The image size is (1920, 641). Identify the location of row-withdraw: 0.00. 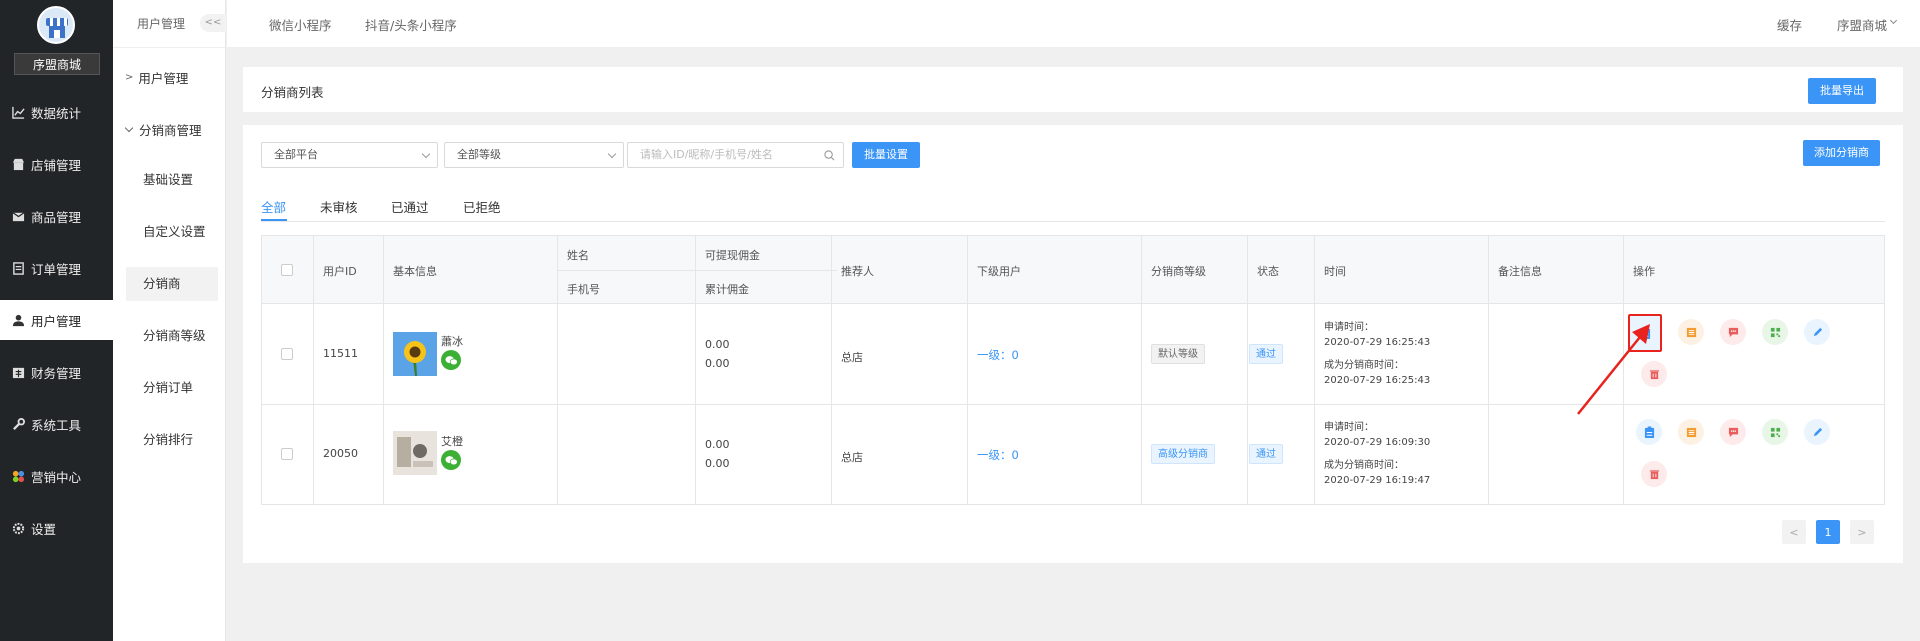
(717, 344).